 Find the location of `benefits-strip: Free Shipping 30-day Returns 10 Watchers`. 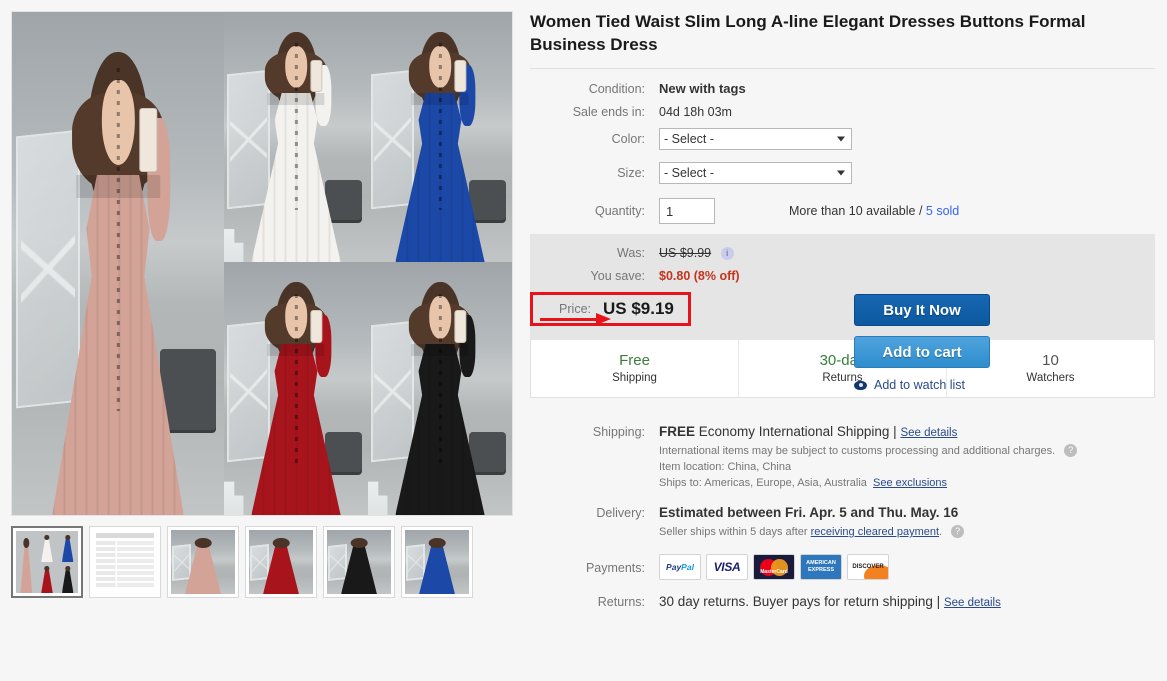

benefits-strip: Free Shipping 30-day Returns 10 Watchers is located at coordinates (842, 369).